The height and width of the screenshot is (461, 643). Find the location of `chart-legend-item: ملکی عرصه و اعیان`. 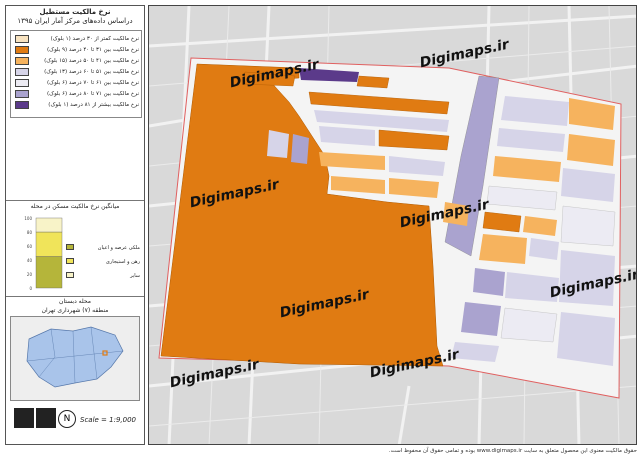

chart-legend-item: ملکی عرصه و اعیان is located at coordinates (103, 248).